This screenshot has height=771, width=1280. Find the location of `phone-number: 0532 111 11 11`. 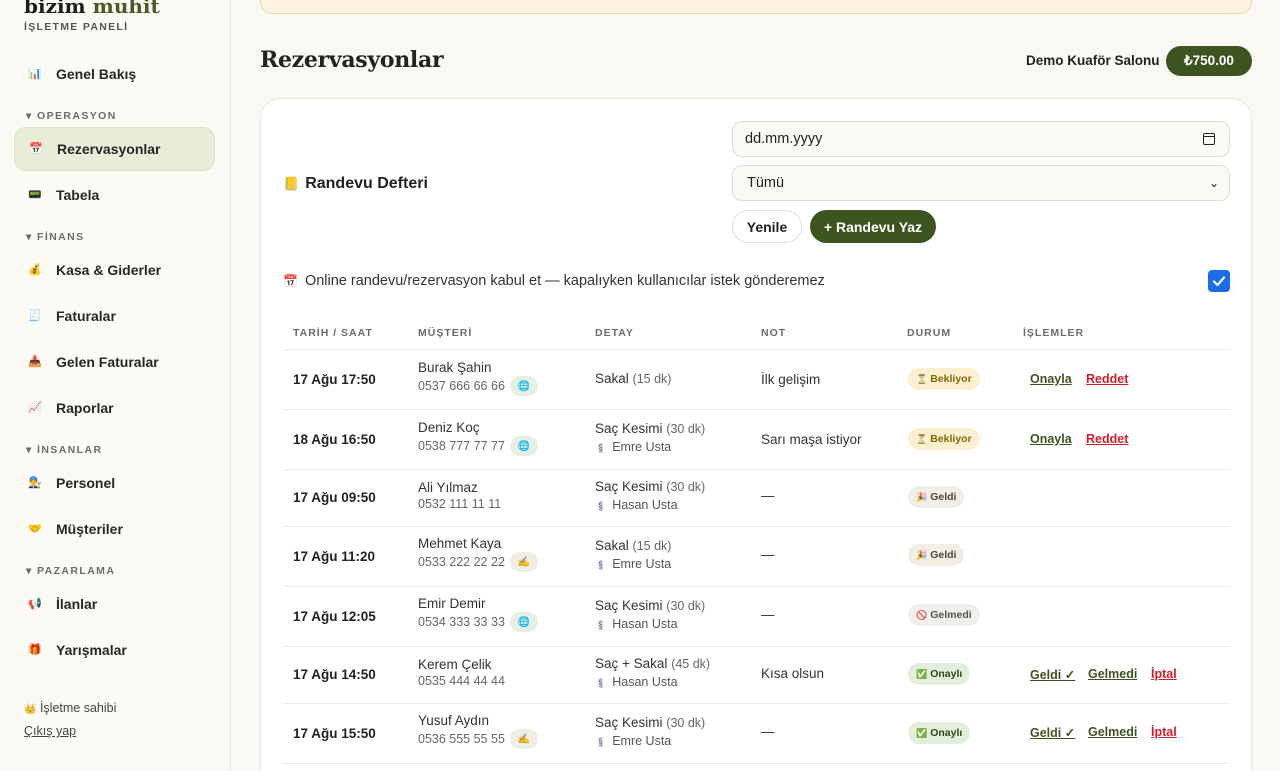

phone-number: 0532 111 11 11 is located at coordinates (460, 504).